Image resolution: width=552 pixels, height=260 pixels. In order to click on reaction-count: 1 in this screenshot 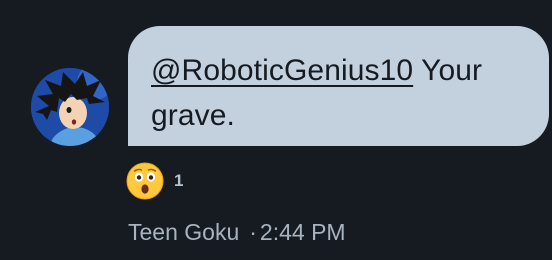, I will do `click(179, 180)`.